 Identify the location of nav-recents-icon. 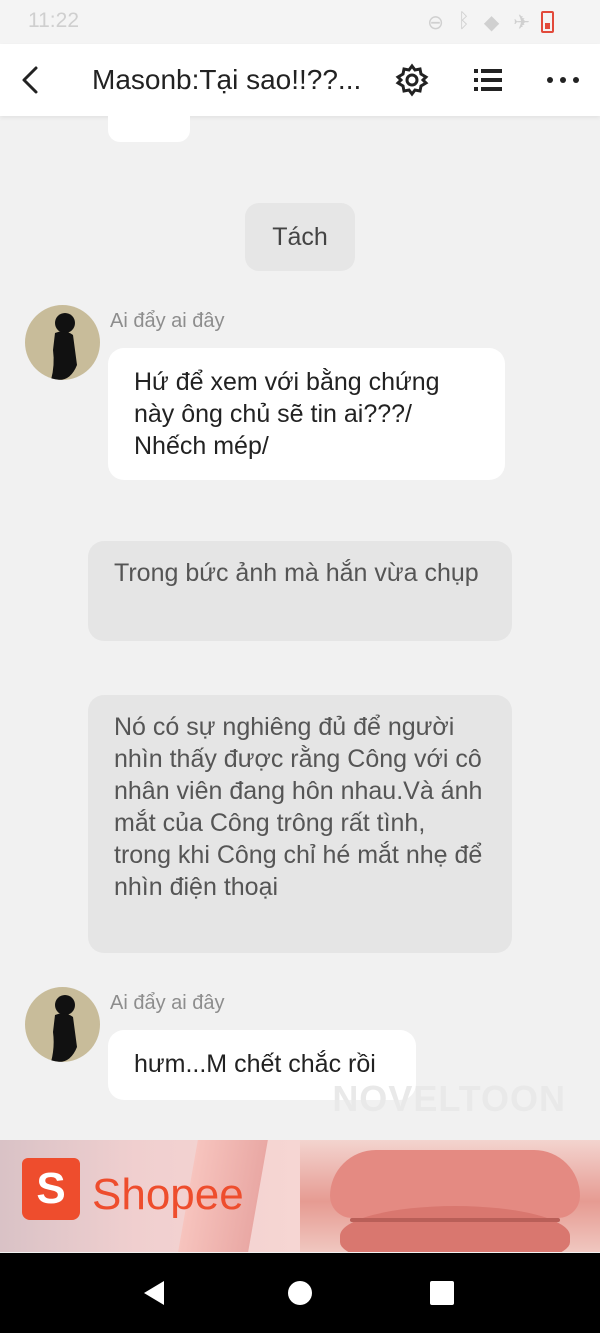
(442, 1293).